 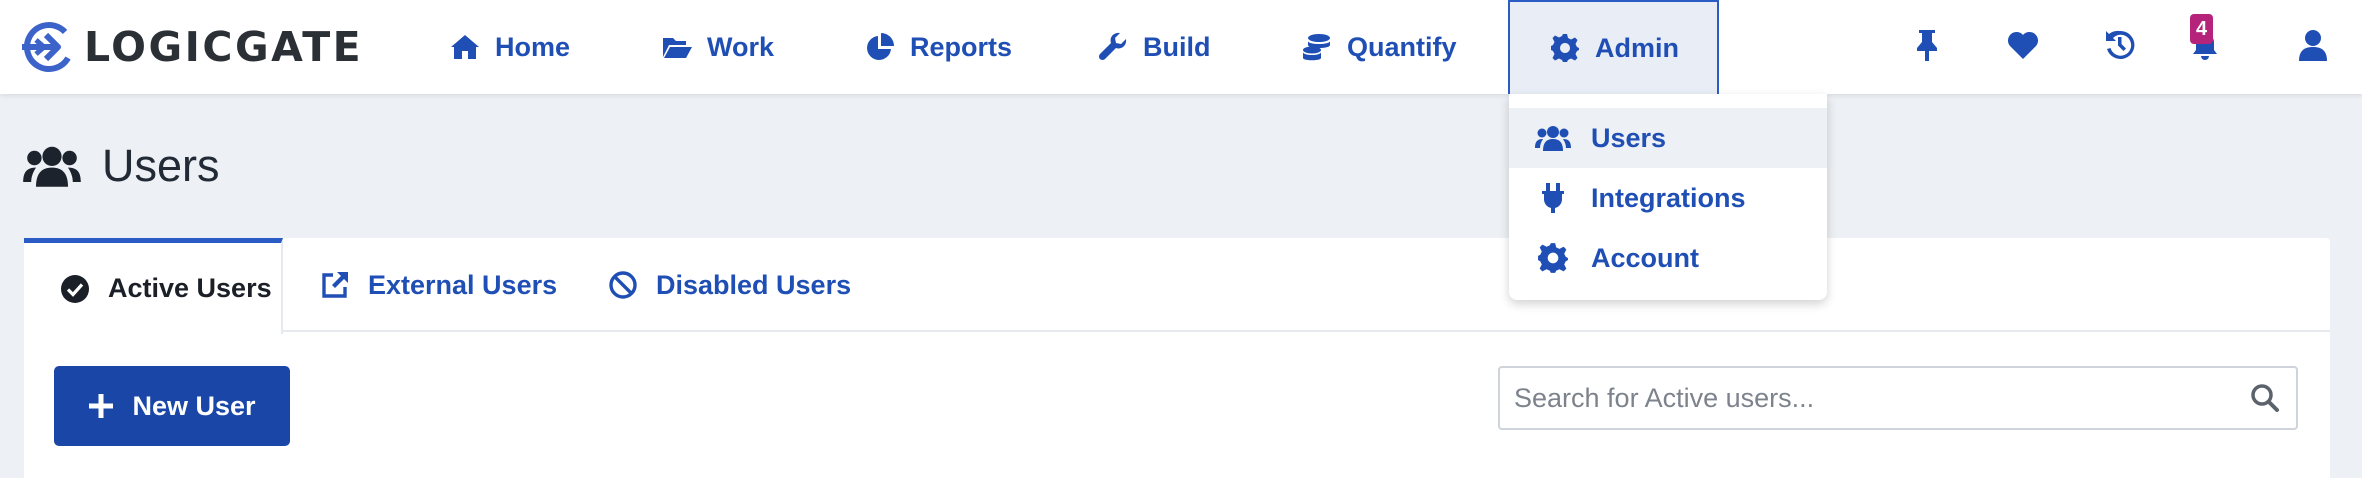 What do you see at coordinates (1668, 138) in the screenshot?
I see `admin-menu-users: Users` at bounding box center [1668, 138].